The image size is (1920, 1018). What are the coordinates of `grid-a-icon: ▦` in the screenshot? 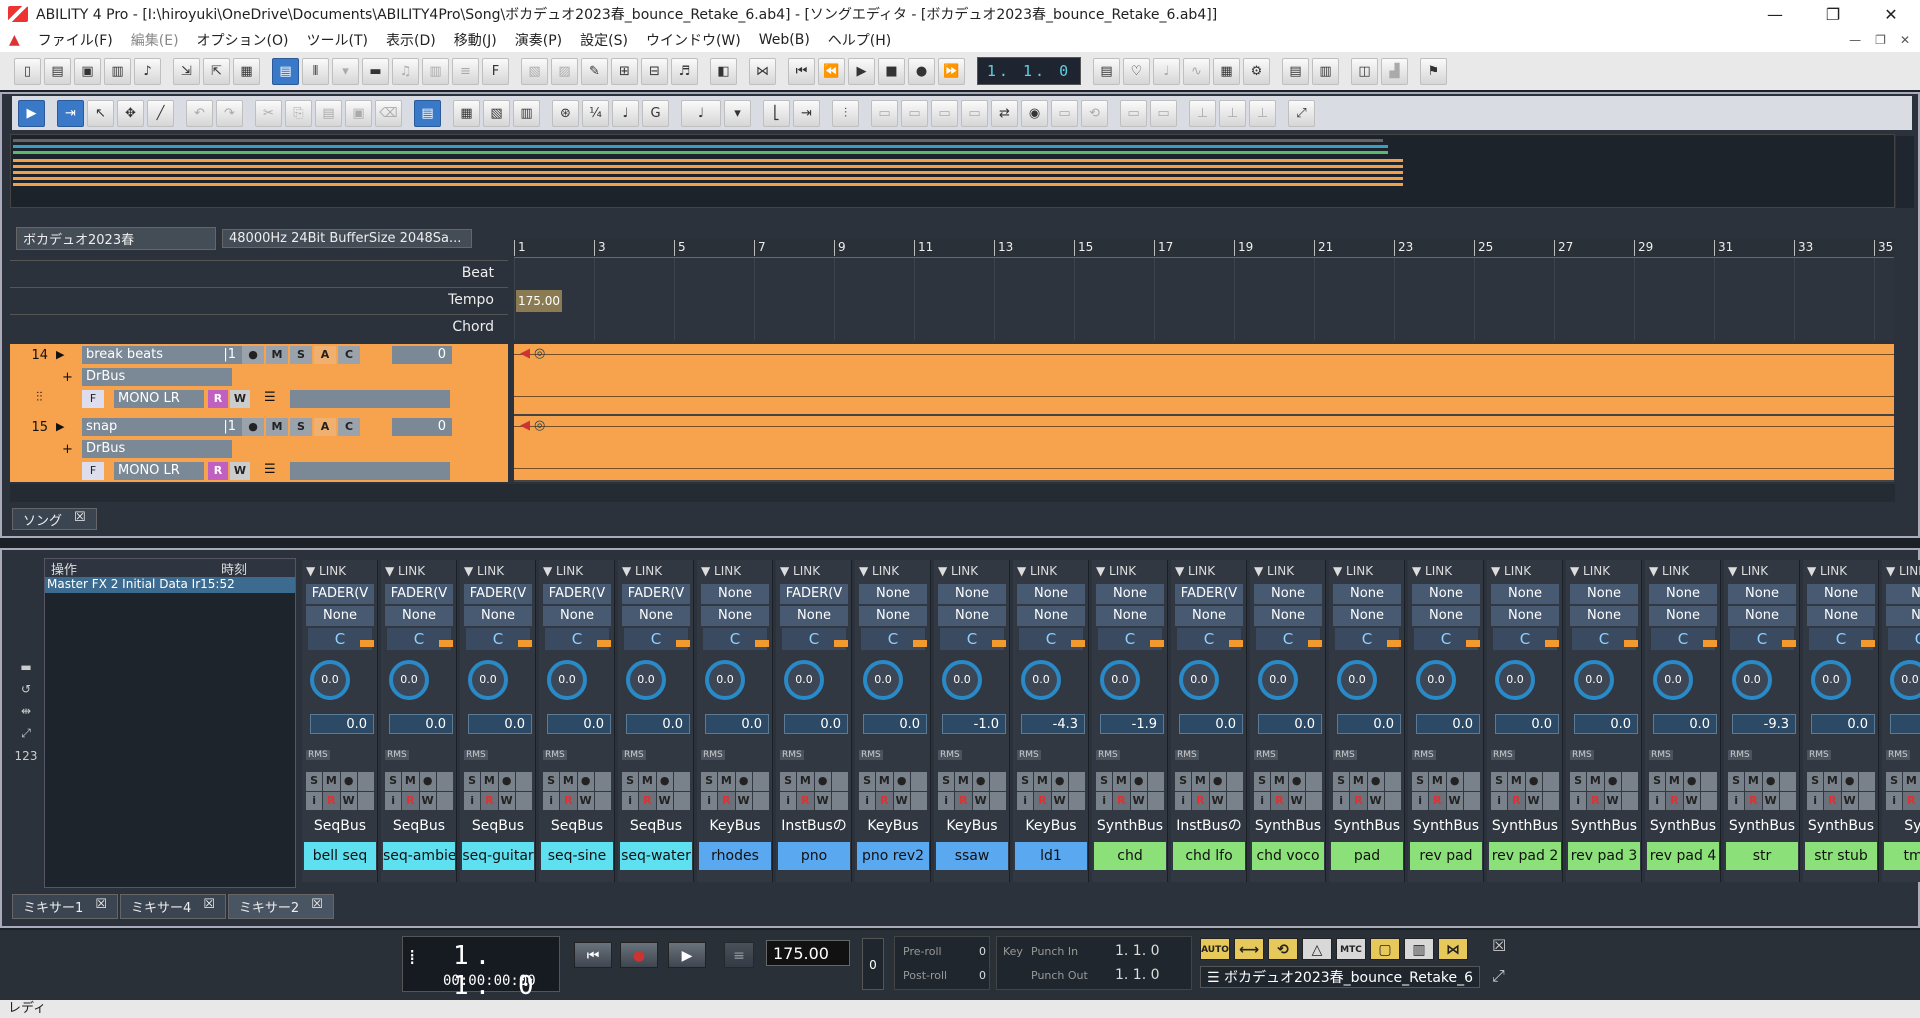 It's located at (466, 113).